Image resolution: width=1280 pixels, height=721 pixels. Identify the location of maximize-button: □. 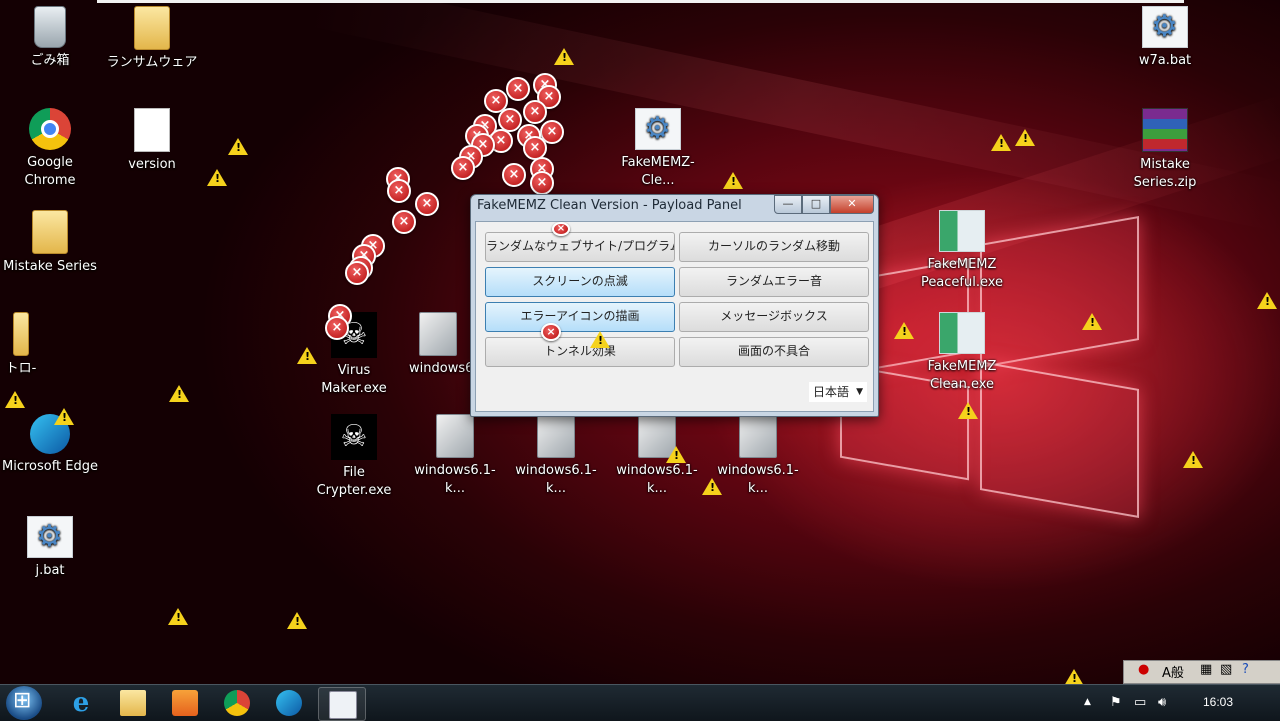
(816, 204).